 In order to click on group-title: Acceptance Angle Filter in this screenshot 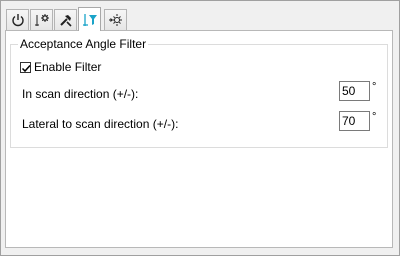, I will do `click(83, 44)`.